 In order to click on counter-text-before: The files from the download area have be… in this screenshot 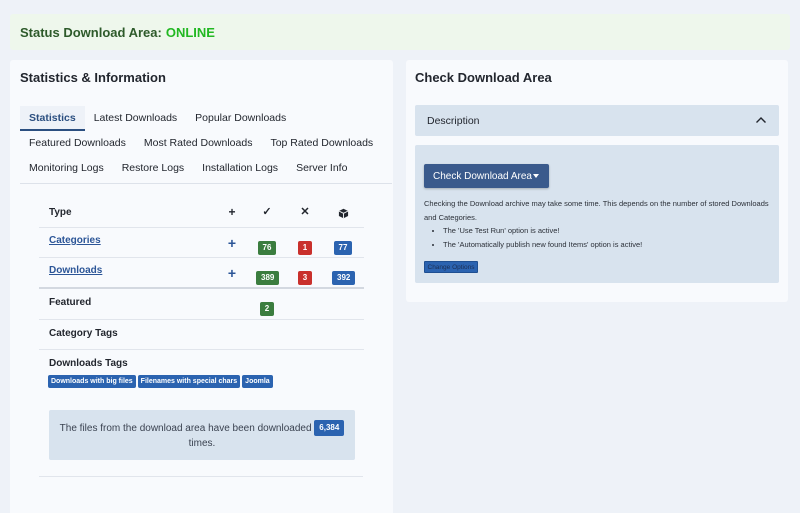, I will do `click(185, 428)`.